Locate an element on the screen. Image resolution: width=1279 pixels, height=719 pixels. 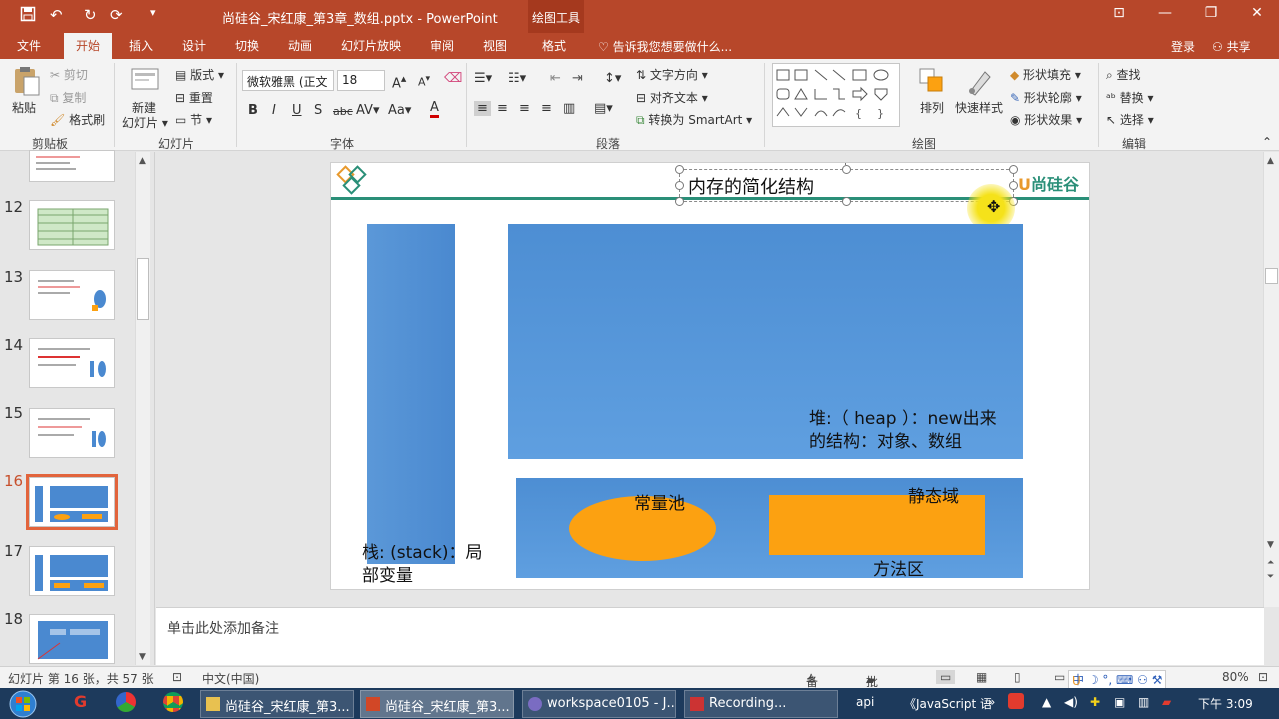
app-pinwheel-icon is located at coordinates (126, 702).